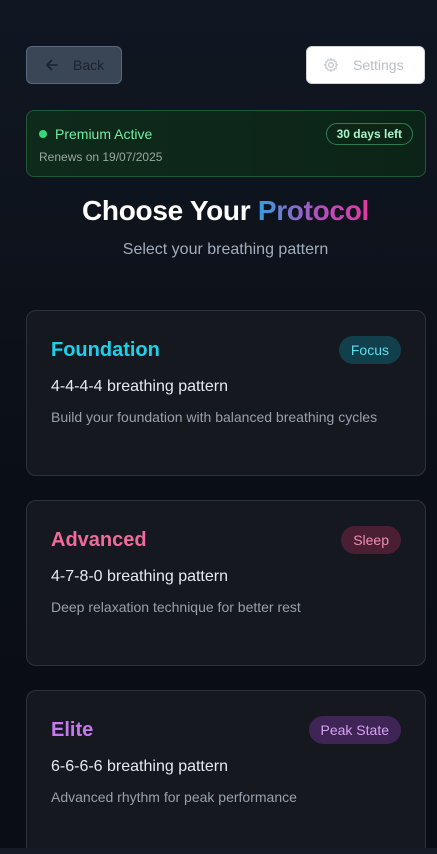 The height and width of the screenshot is (854, 437). I want to click on settings-button-label: Settings, so click(378, 65).